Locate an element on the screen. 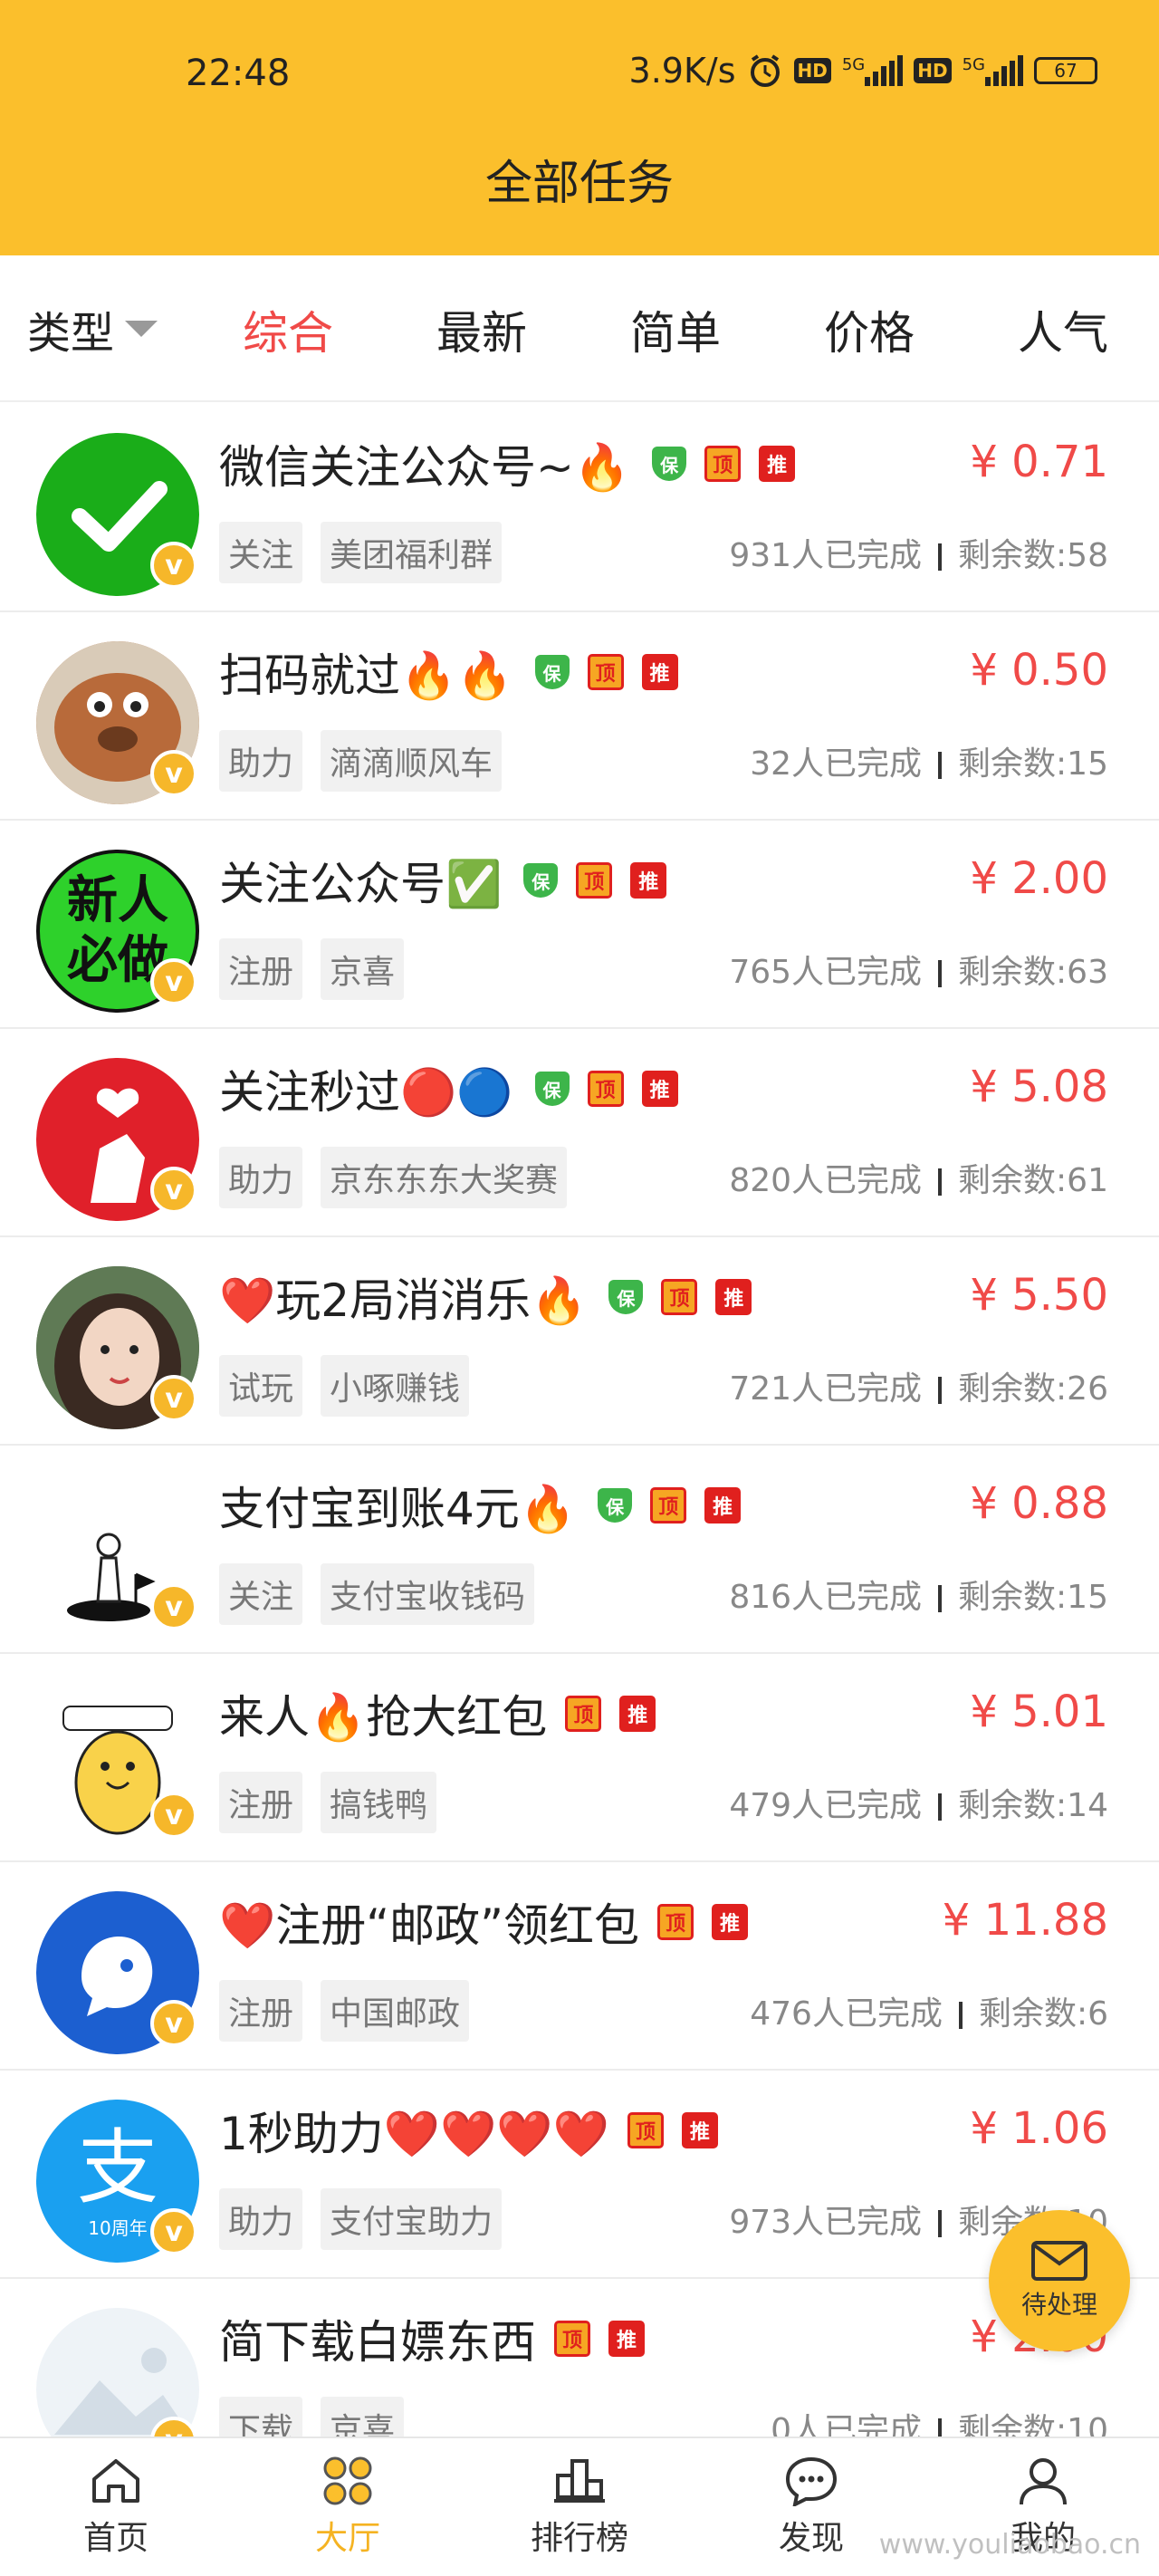  avatar-subtext: 10周年 is located at coordinates (118, 2227).